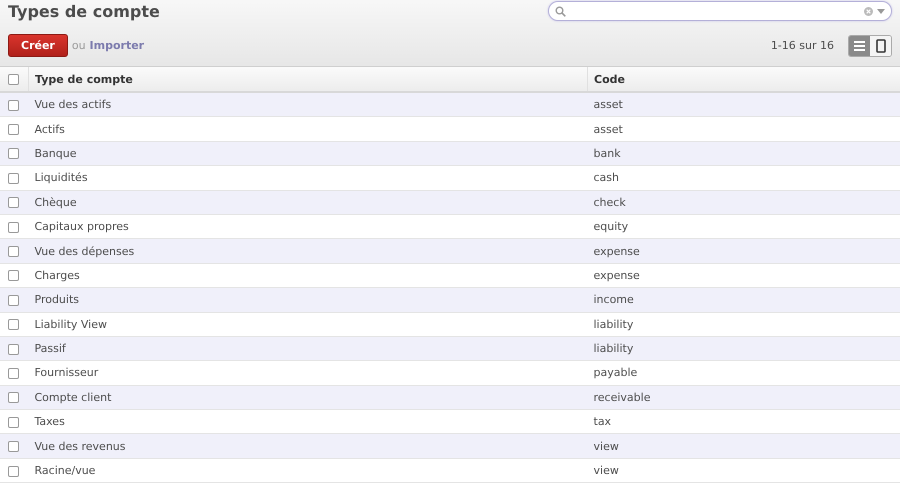 This screenshot has width=900, height=487. Describe the element at coordinates (868, 11) in the screenshot. I see `clear-icon` at that location.